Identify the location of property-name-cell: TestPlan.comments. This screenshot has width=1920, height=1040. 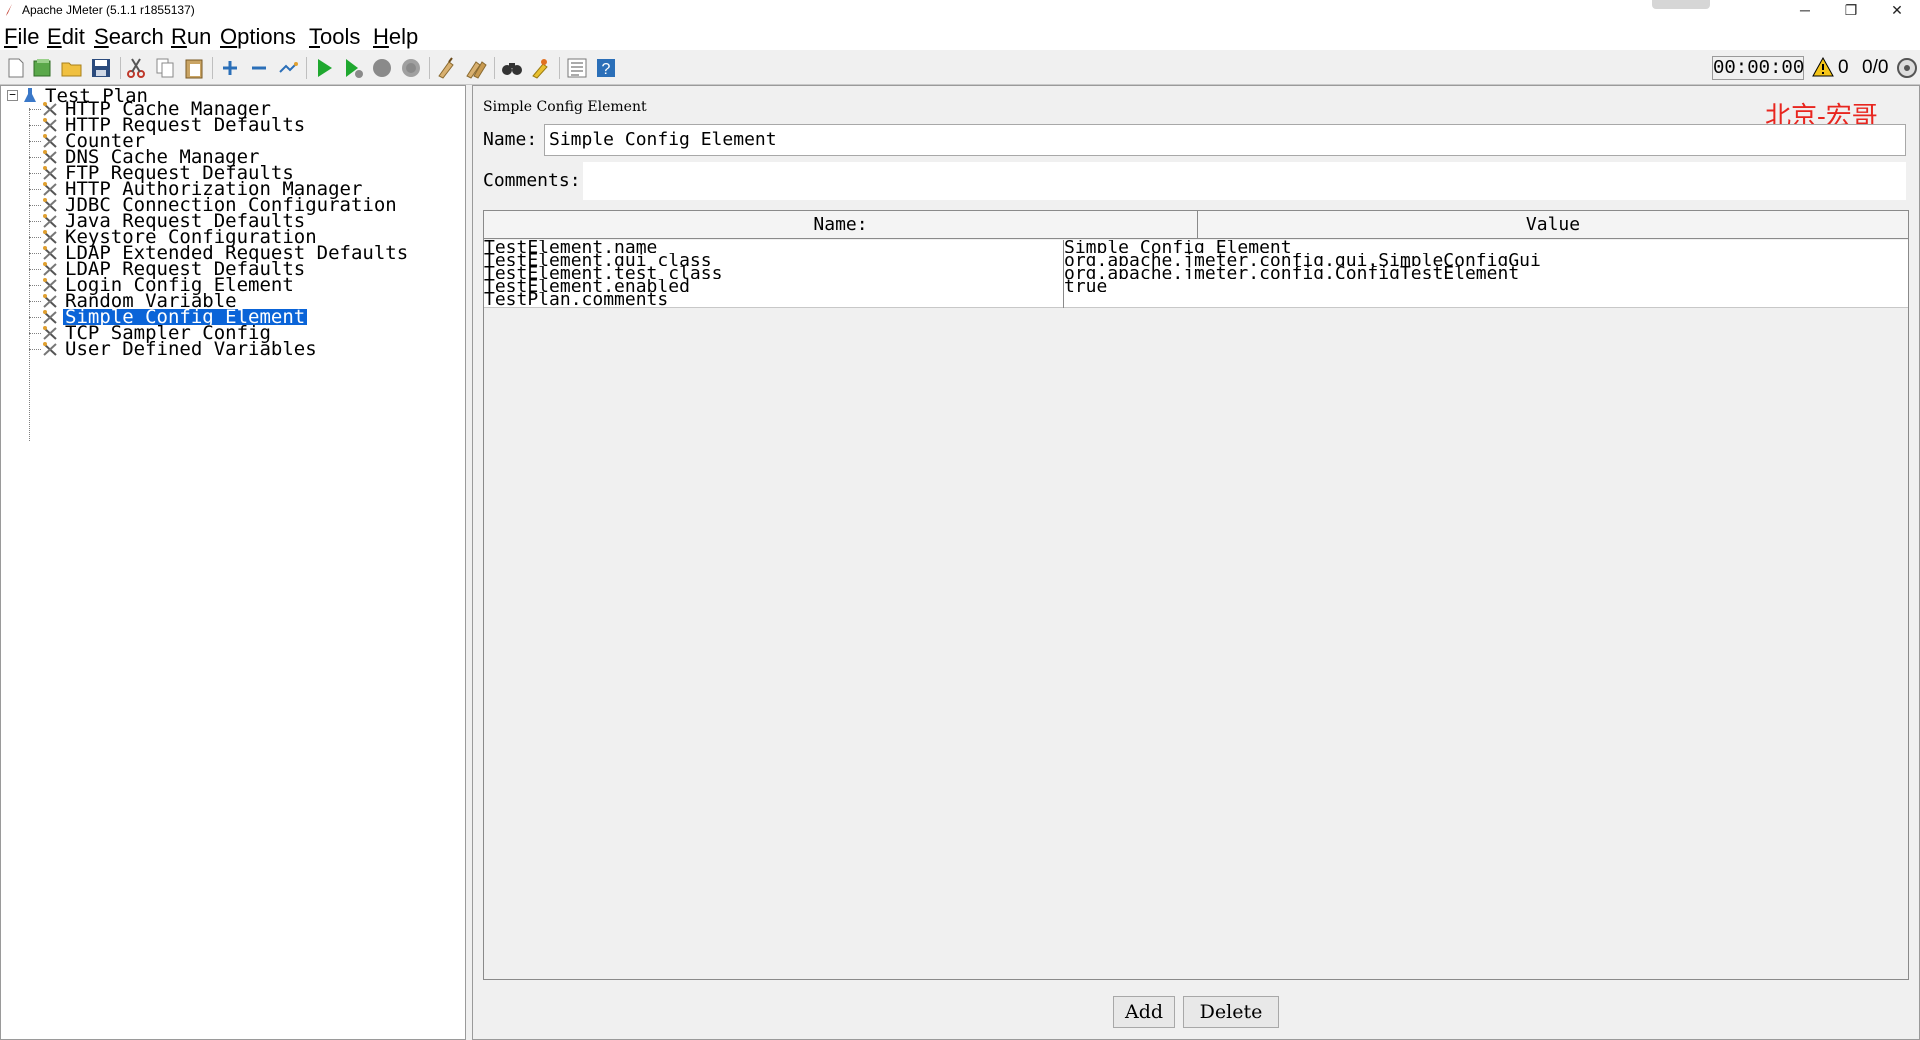
(774, 300).